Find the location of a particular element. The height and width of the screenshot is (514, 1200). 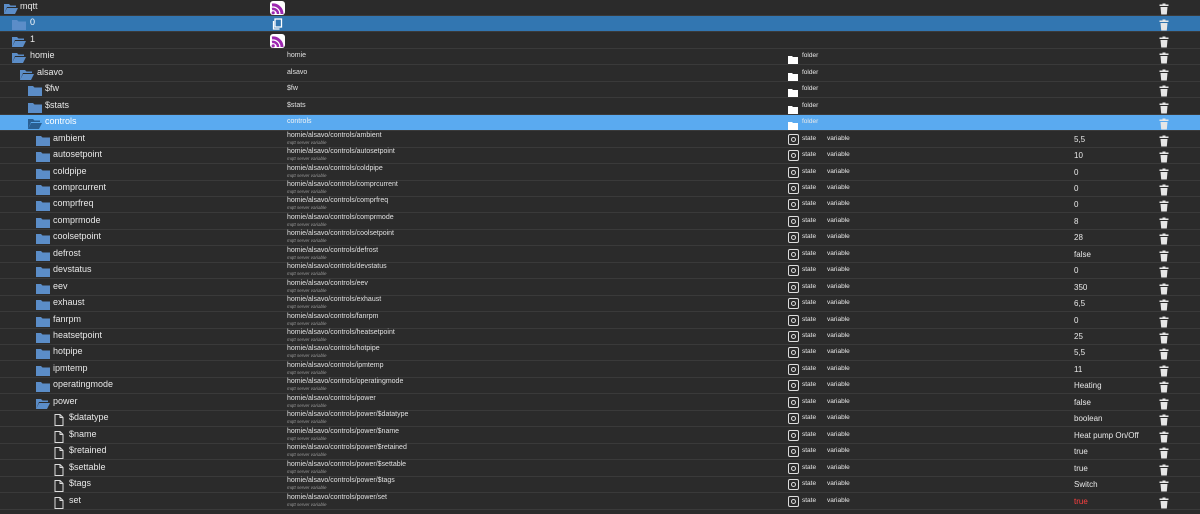

tree-row-homie: homie homie folder is located at coordinates (600, 57).